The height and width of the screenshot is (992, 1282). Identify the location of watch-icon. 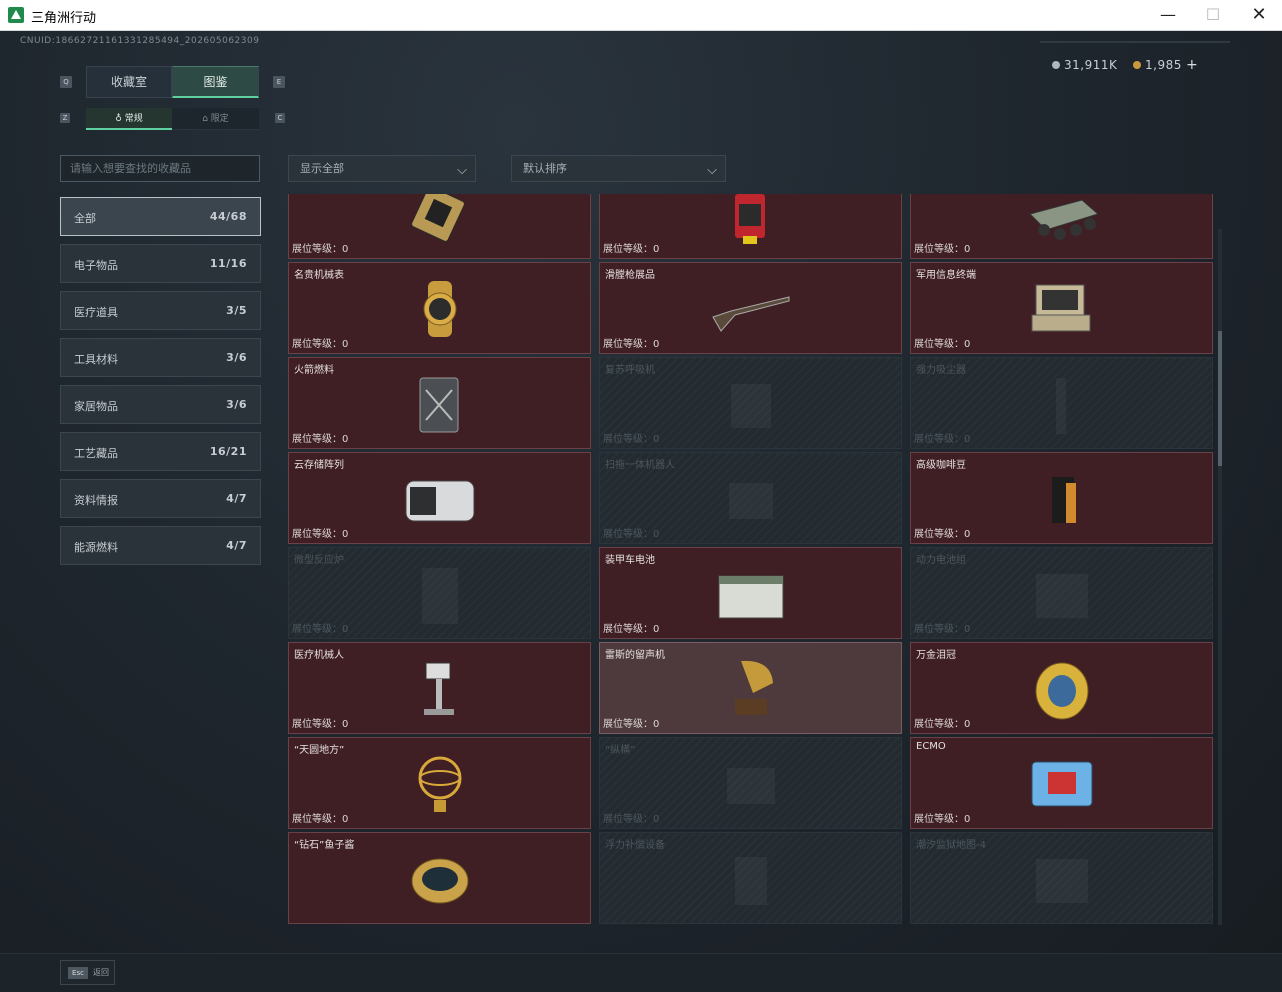
(440, 308).